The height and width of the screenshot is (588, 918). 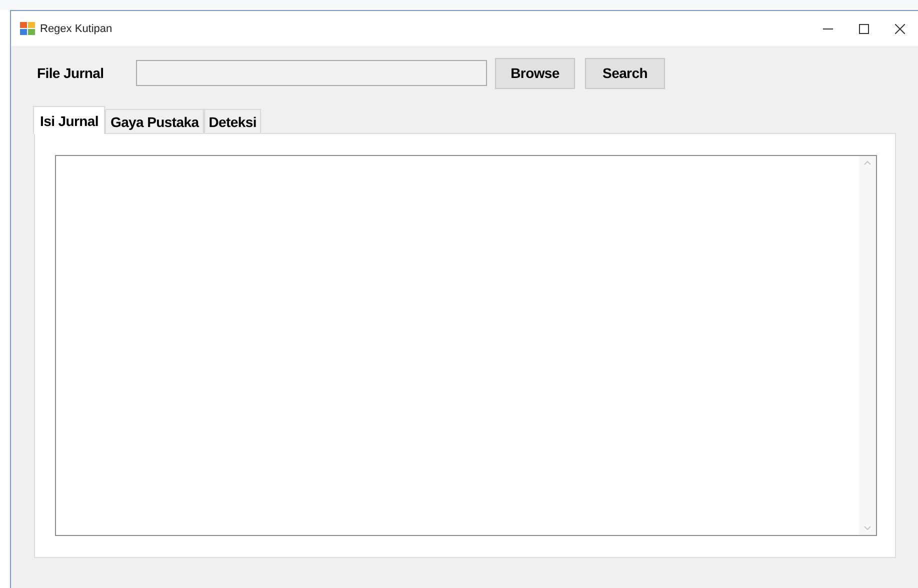 What do you see at coordinates (867, 528) in the screenshot?
I see `caret-down-icon` at bounding box center [867, 528].